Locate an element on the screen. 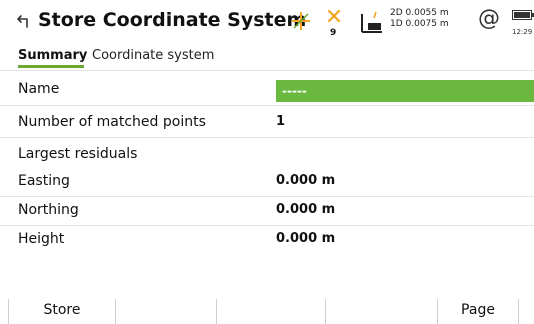 The height and width of the screenshot is (324, 534). residuals-heading: Largest residuals is located at coordinates (78, 154).